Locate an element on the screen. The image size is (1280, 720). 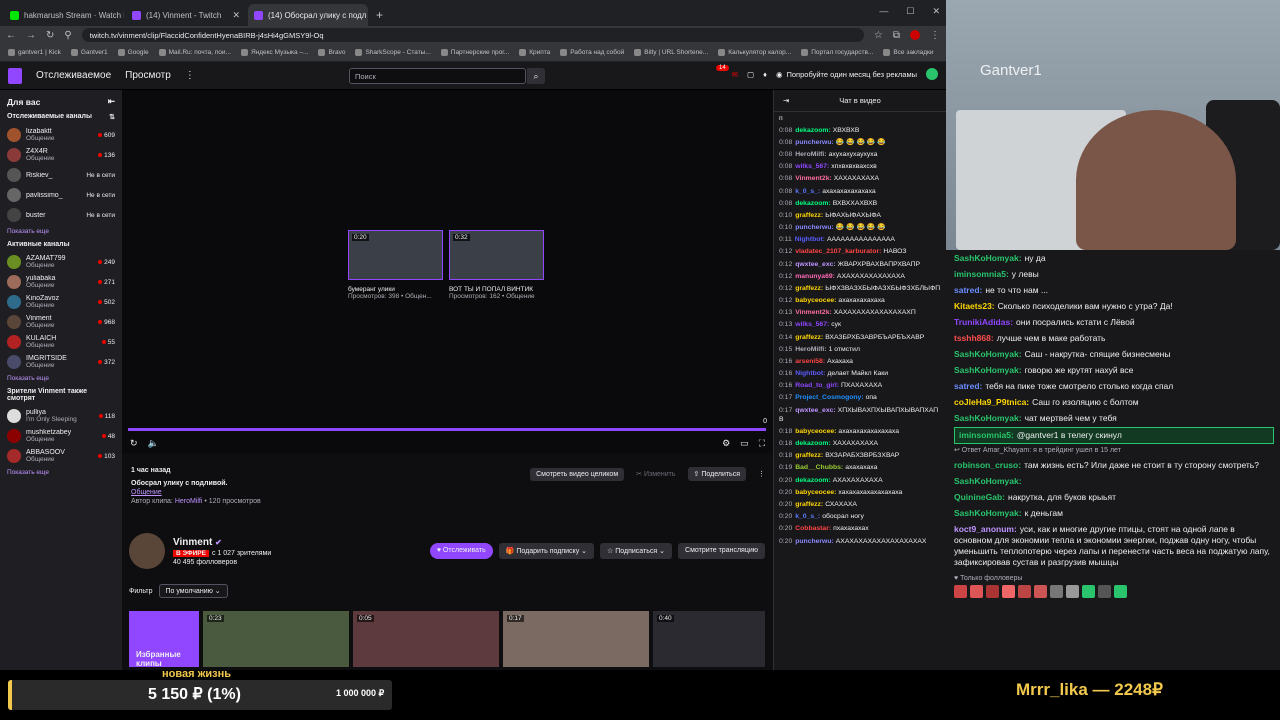
clip-category-link: Общение is located at coordinates (447, 492).